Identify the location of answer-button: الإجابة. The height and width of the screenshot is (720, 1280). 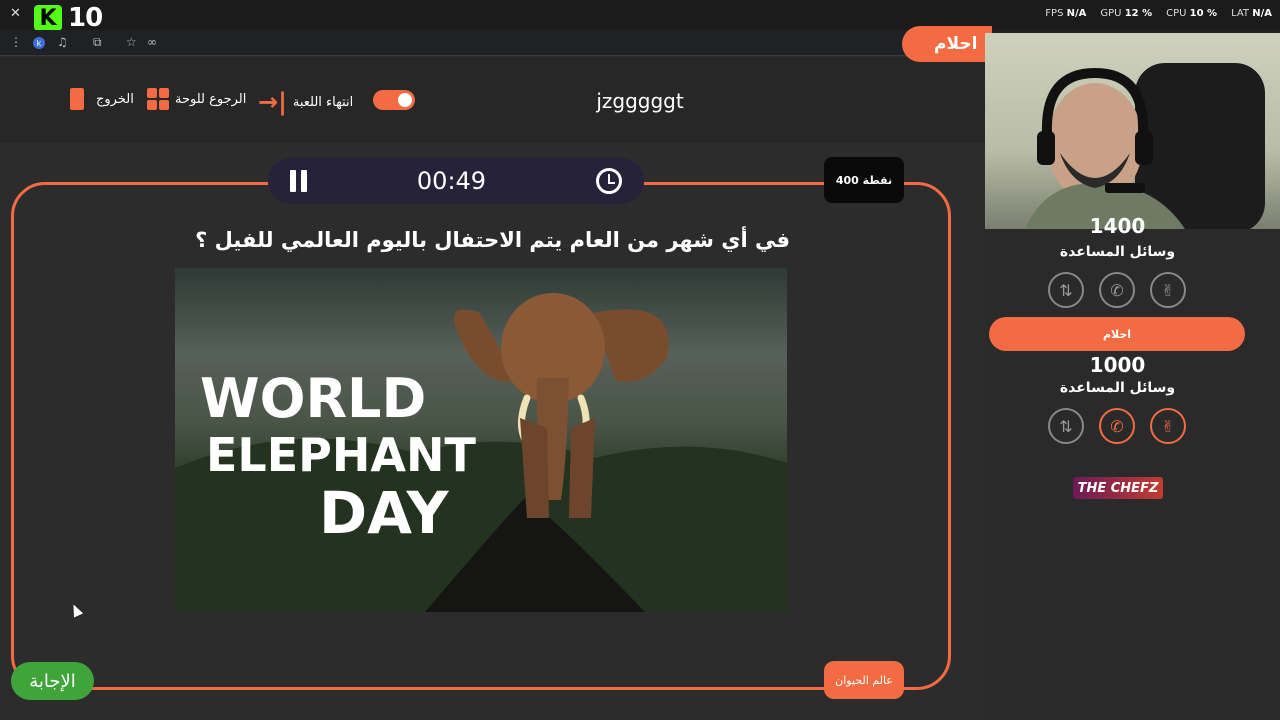
(52, 681).